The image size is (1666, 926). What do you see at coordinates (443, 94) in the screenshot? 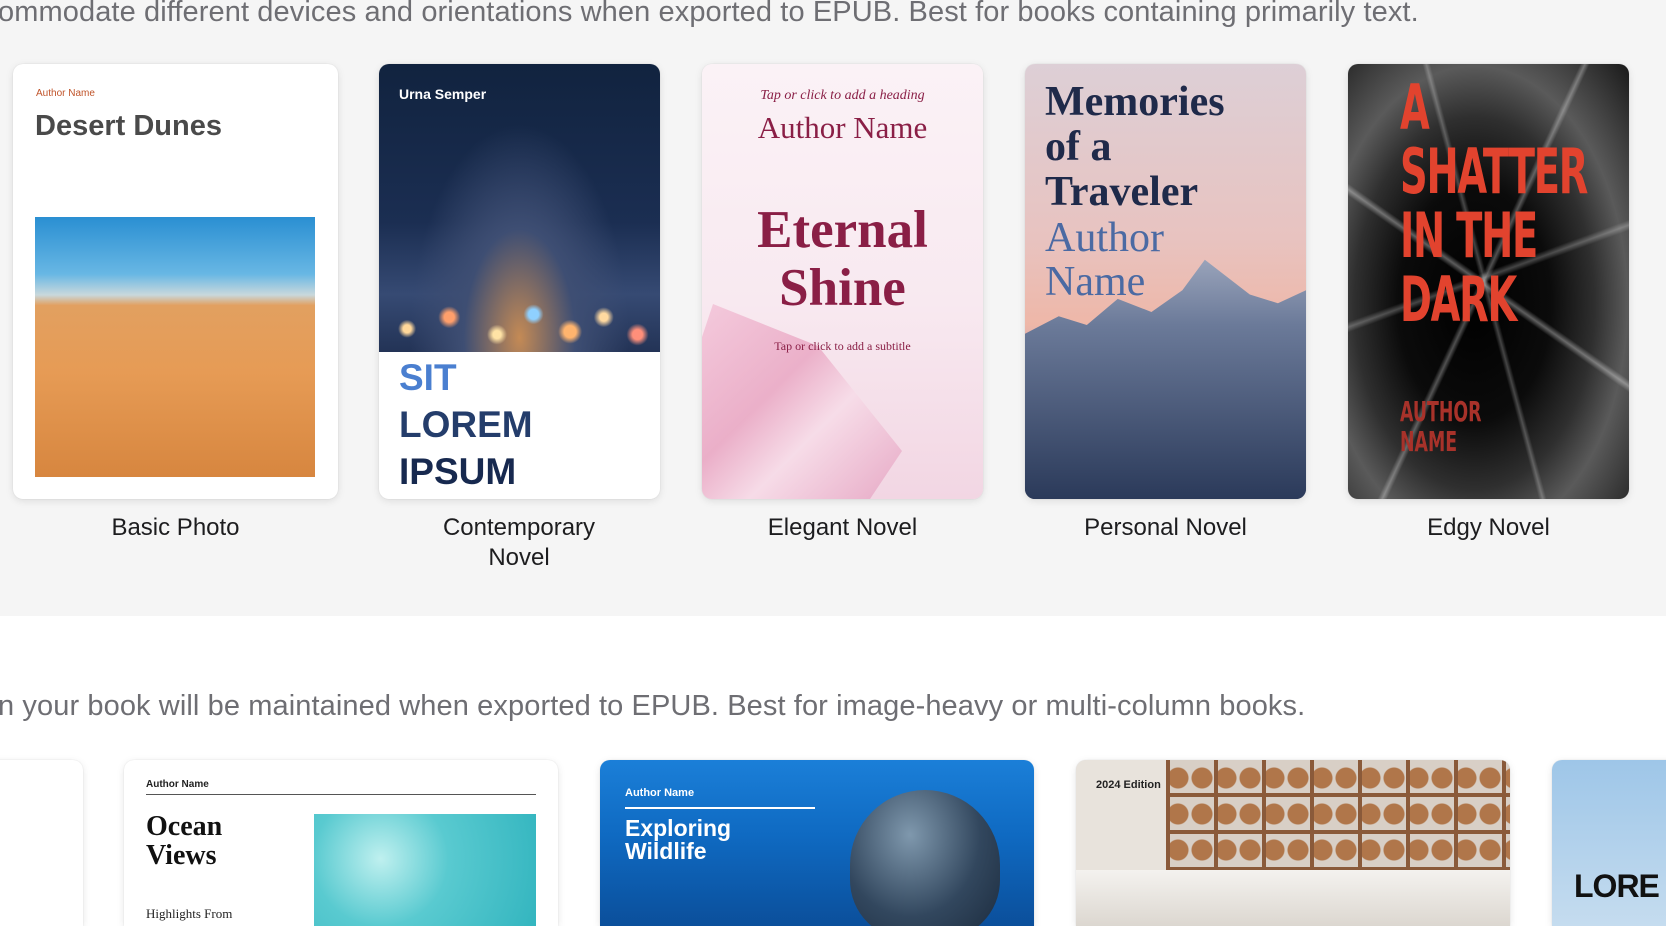
I see `cover-author: Urna Semper` at bounding box center [443, 94].